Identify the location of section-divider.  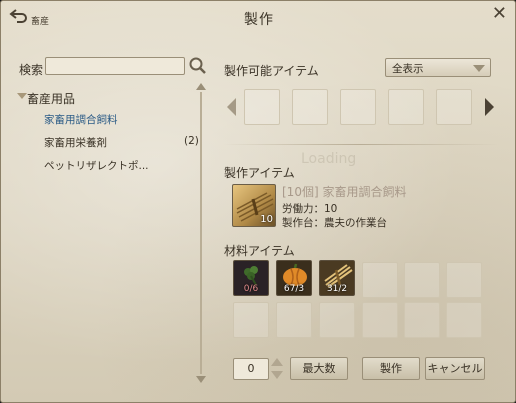
(361, 144).